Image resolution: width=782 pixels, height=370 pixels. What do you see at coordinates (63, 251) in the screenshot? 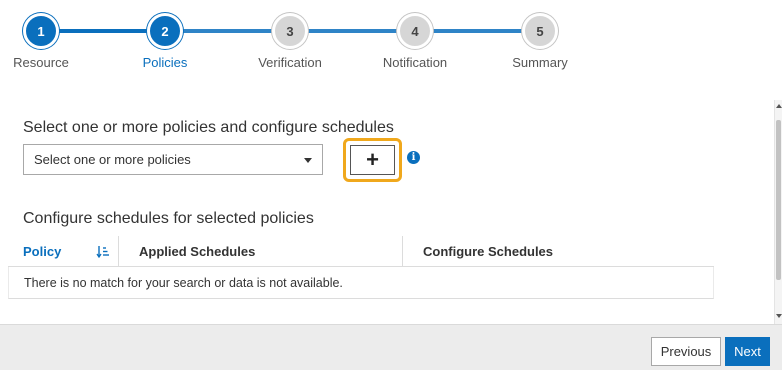
I see `column-header-policy: Policy` at bounding box center [63, 251].